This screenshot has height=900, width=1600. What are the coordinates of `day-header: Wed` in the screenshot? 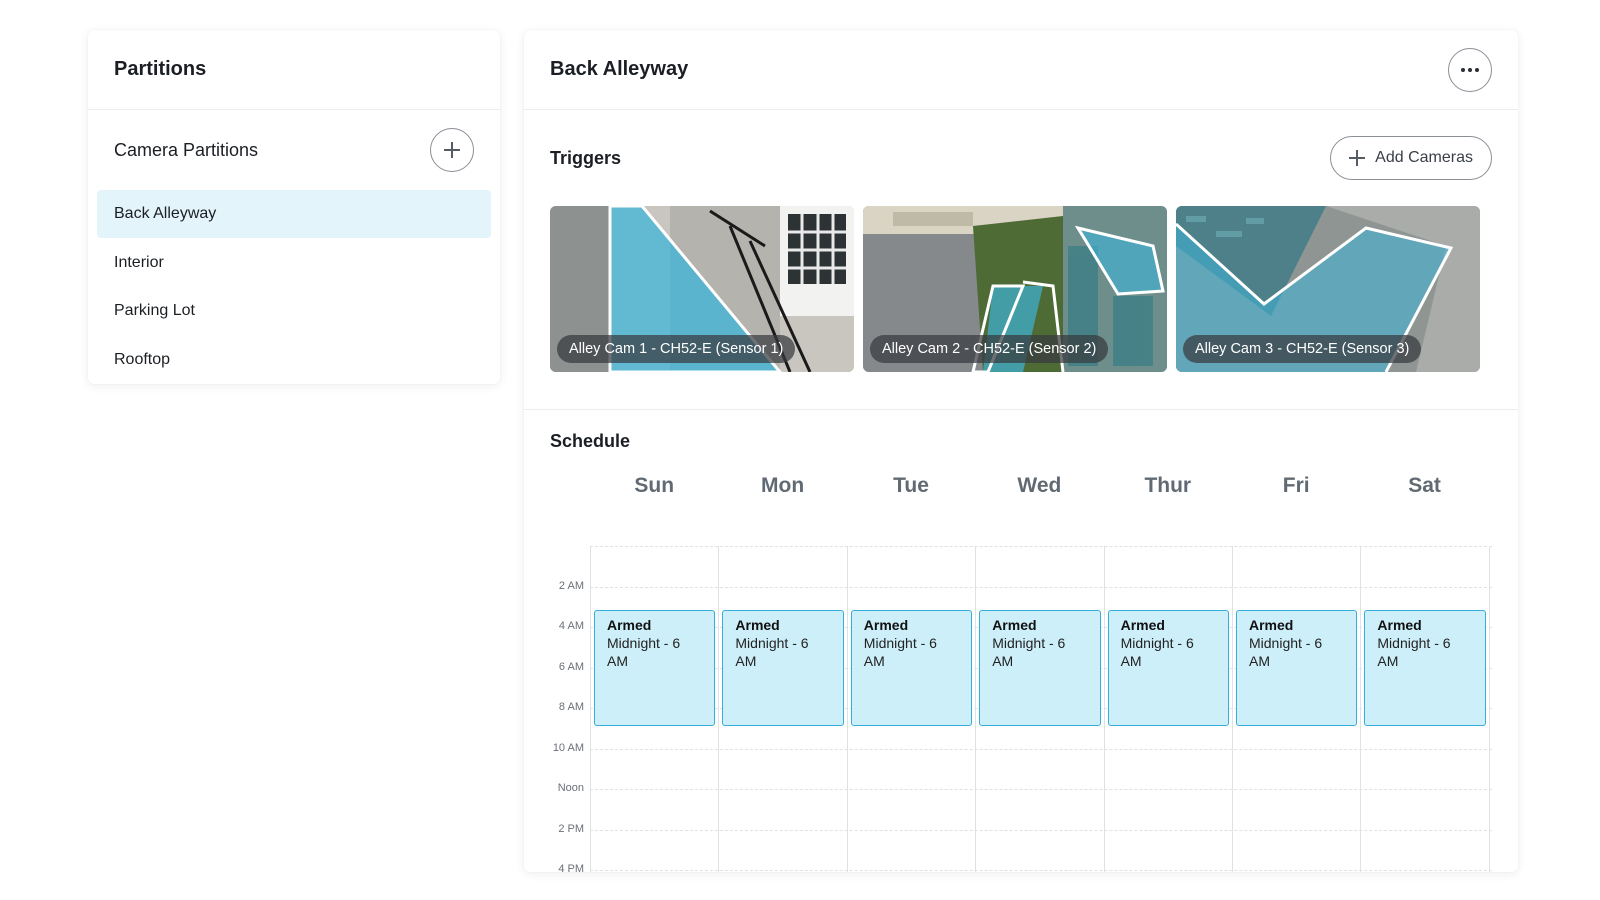 It's located at (1039, 485).